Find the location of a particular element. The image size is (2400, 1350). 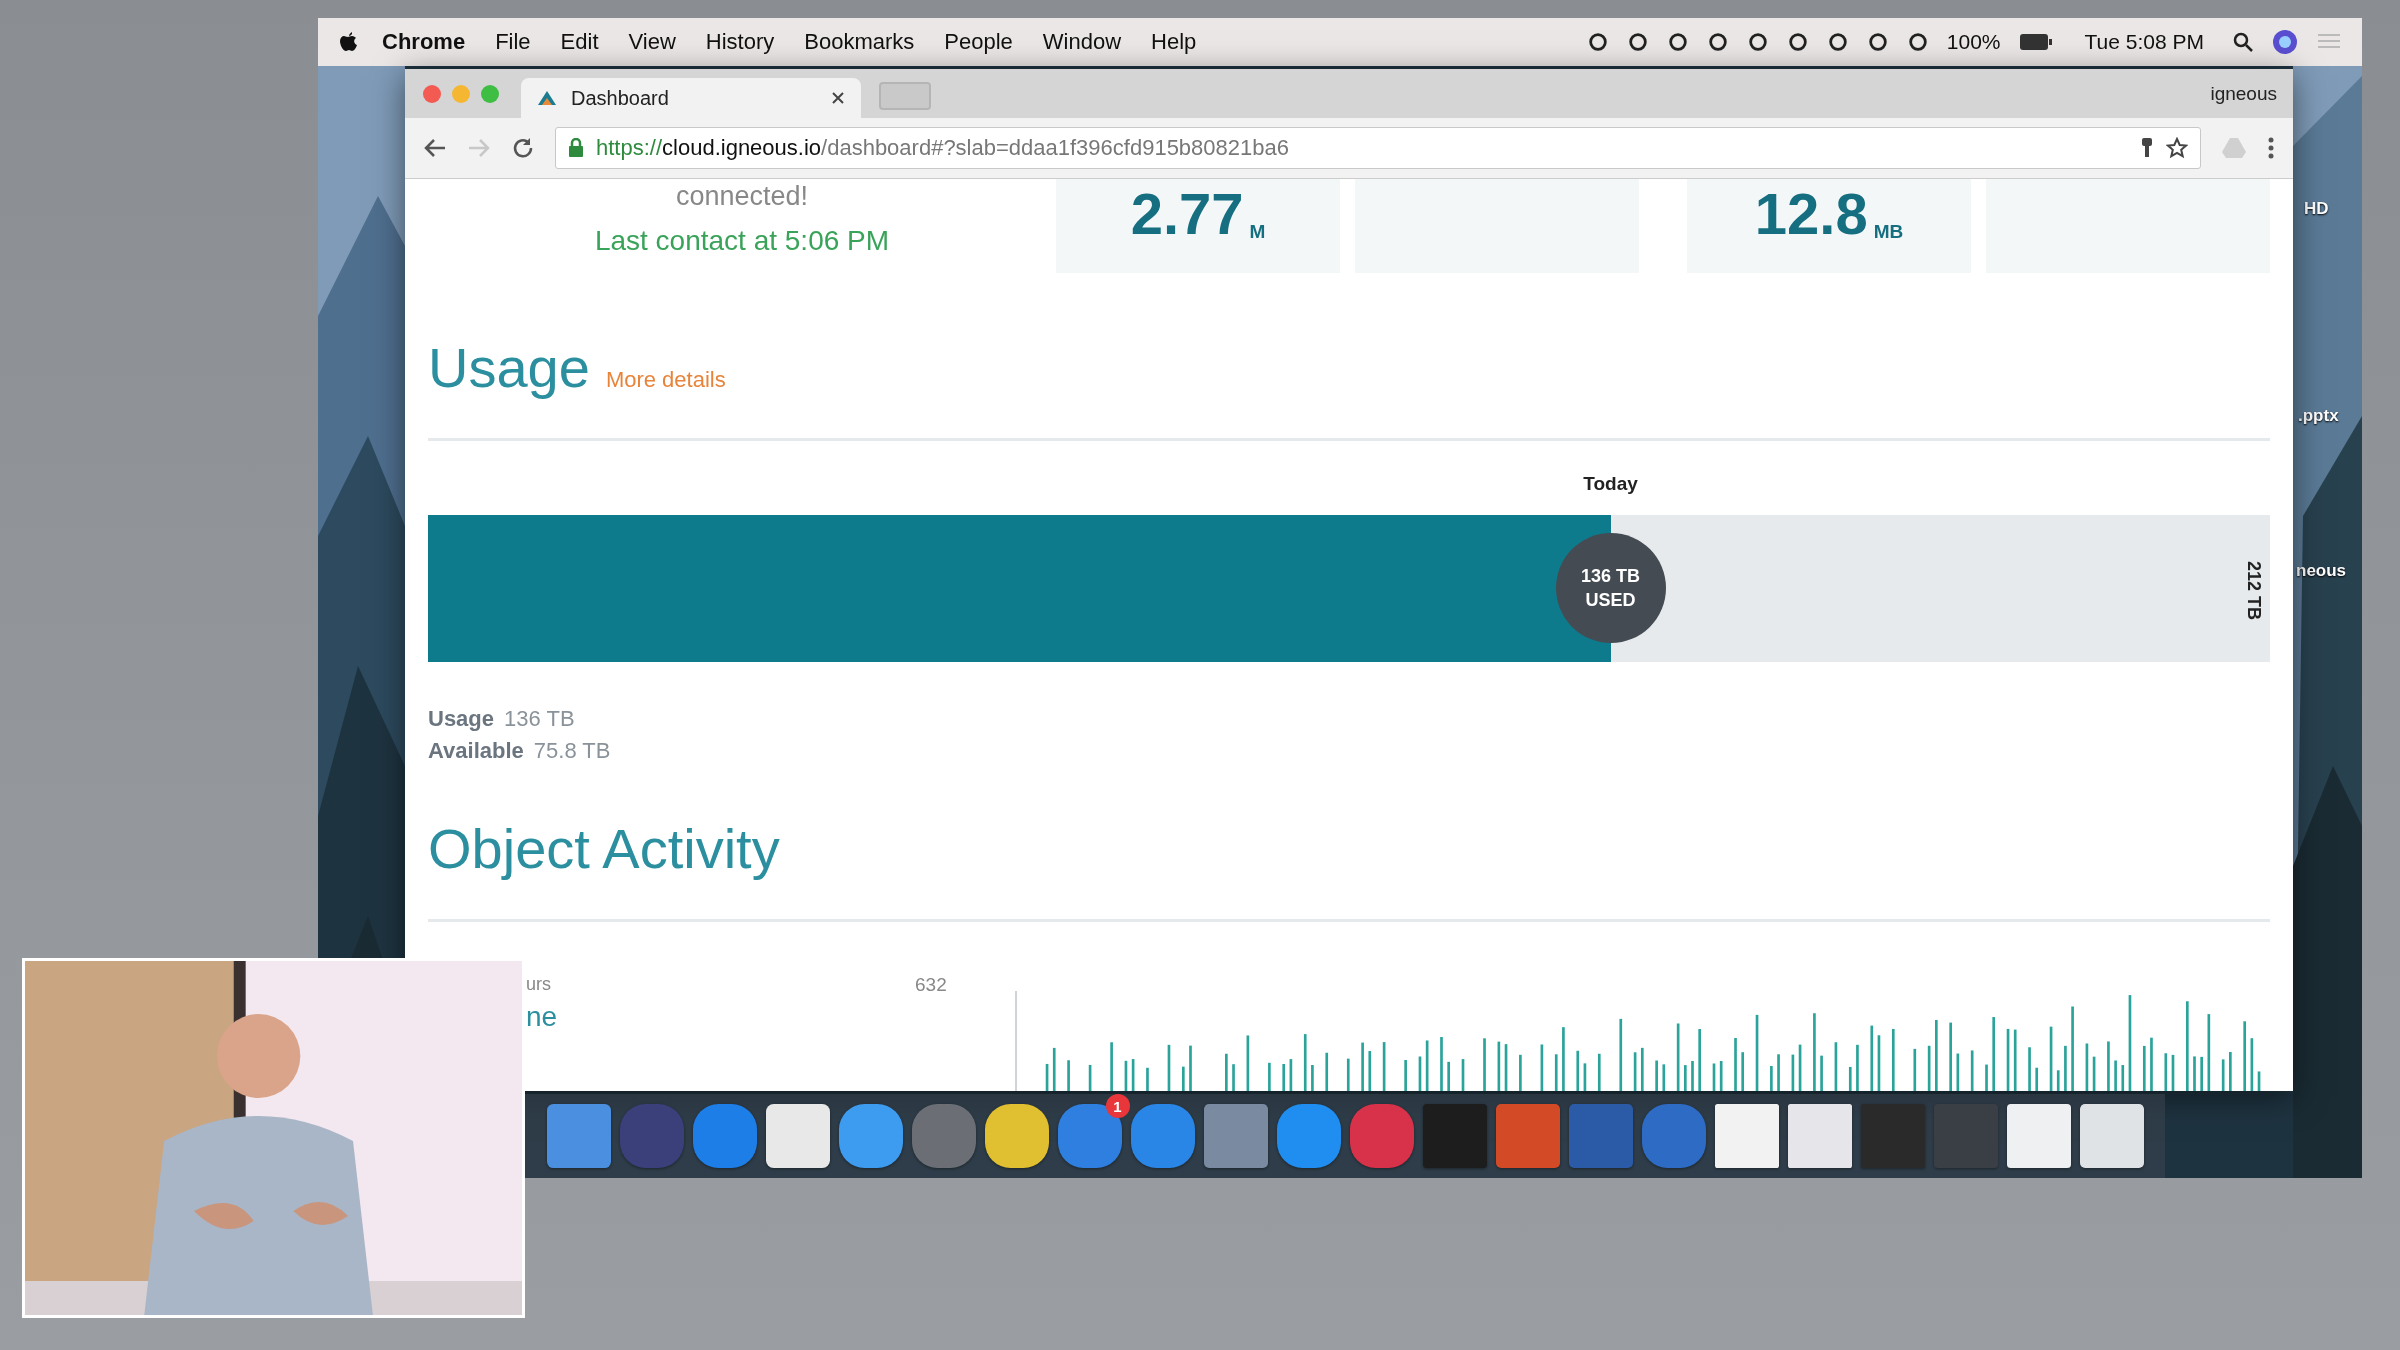

menu-item: Edit is located at coordinates (579, 42).